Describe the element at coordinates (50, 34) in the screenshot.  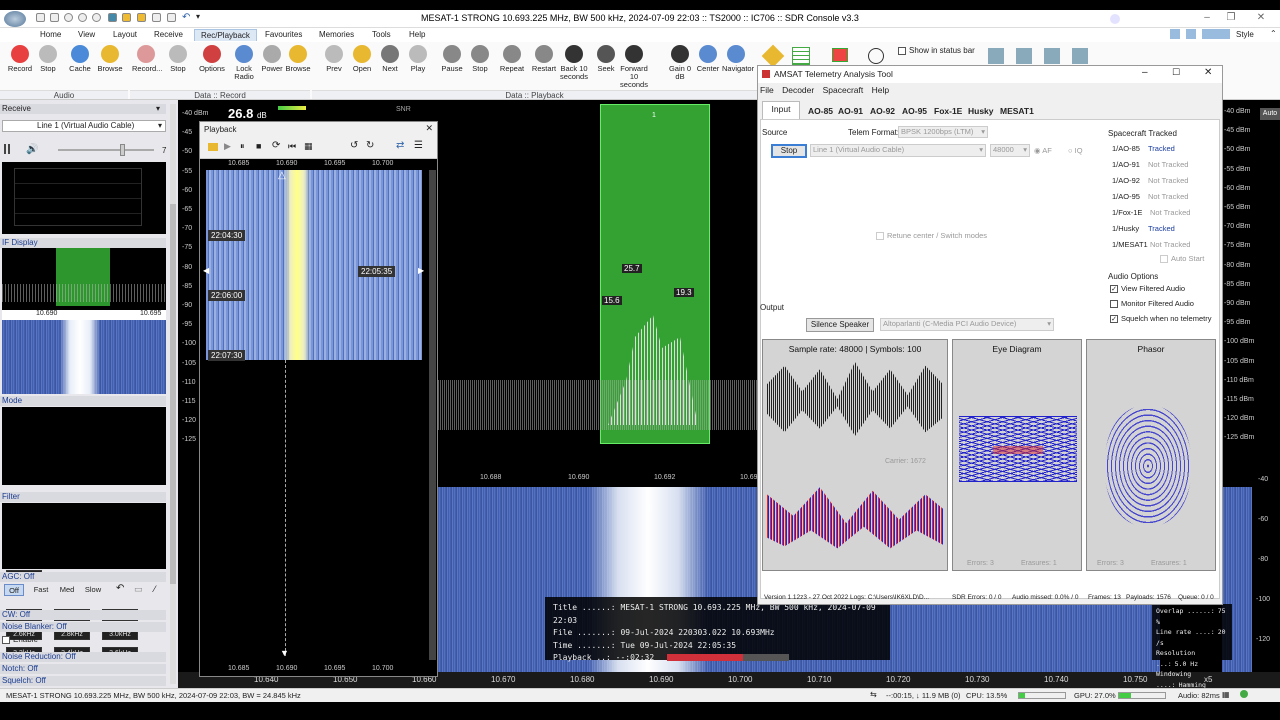
I see `tab-home: Home` at that location.